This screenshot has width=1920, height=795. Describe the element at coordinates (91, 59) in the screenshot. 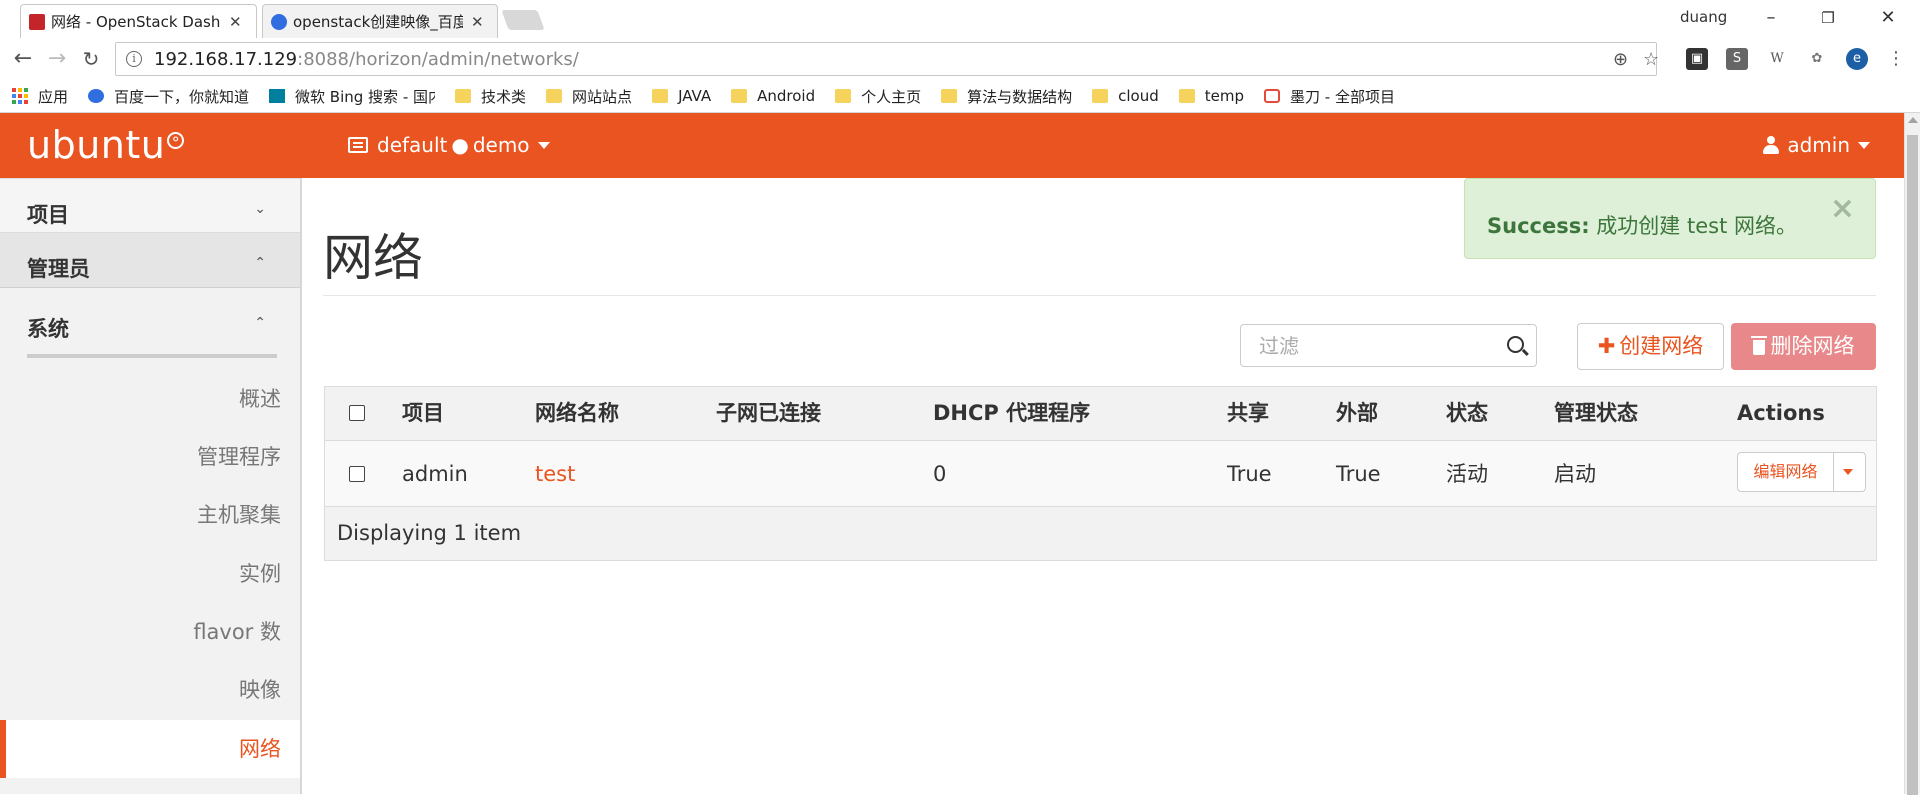

I see `reload-icon: ↻` at that location.